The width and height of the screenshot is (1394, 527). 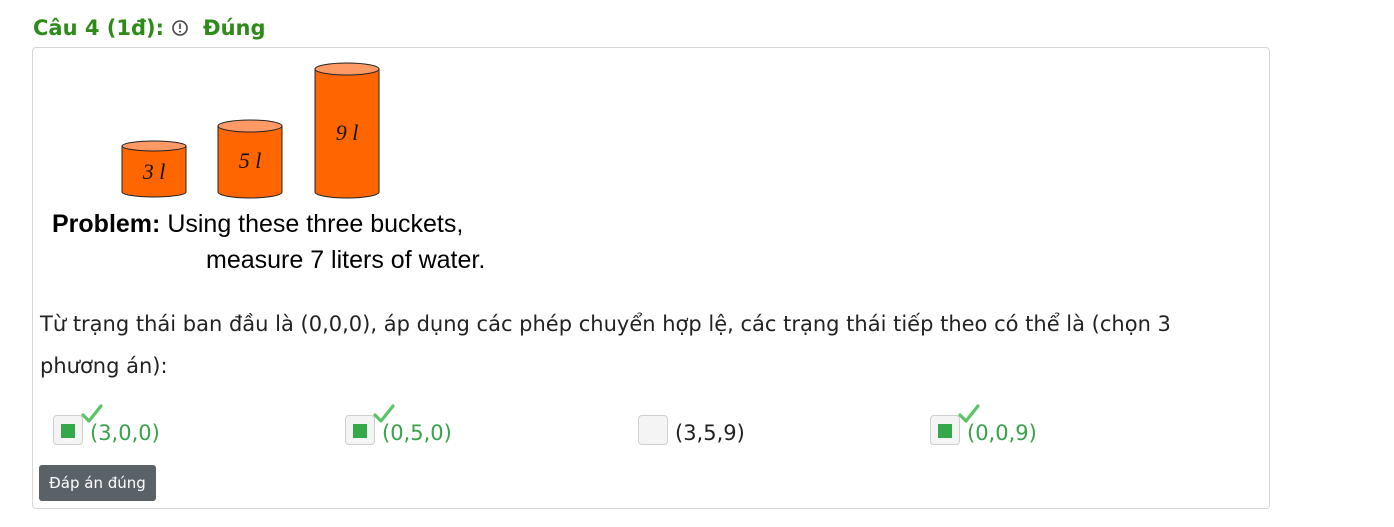 I want to click on option-3: (3,5,9), so click(x=691, y=430).